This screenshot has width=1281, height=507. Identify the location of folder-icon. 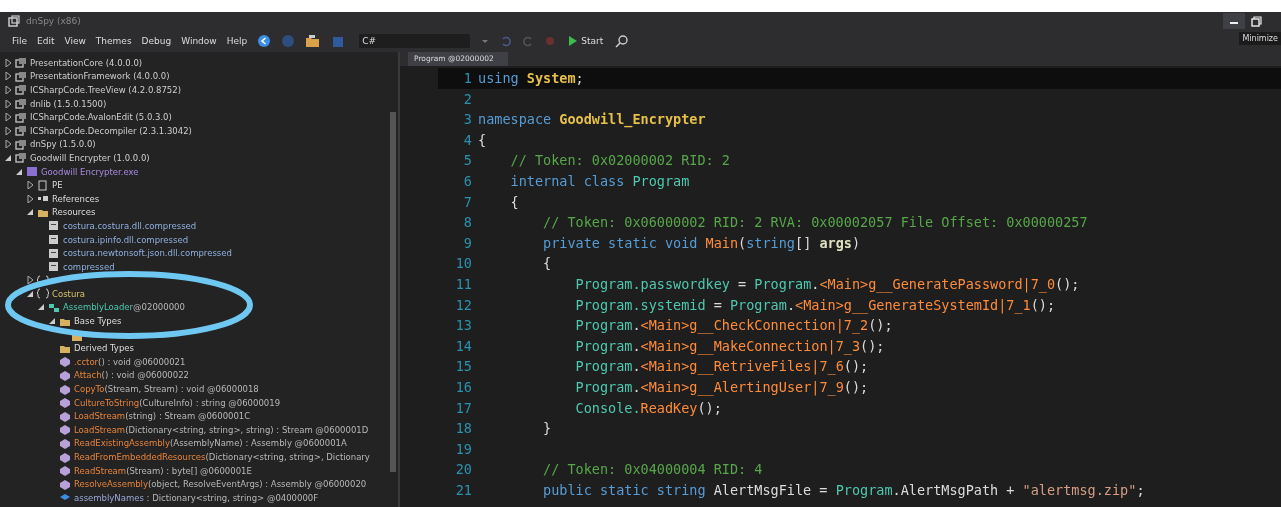
(313, 41).